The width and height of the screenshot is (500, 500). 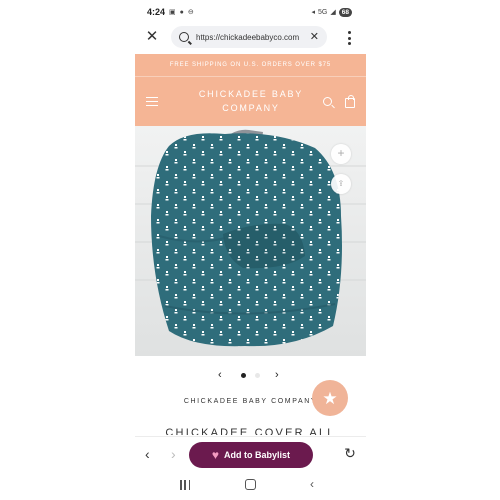 I want to click on search-icon, so click(x=184, y=37).